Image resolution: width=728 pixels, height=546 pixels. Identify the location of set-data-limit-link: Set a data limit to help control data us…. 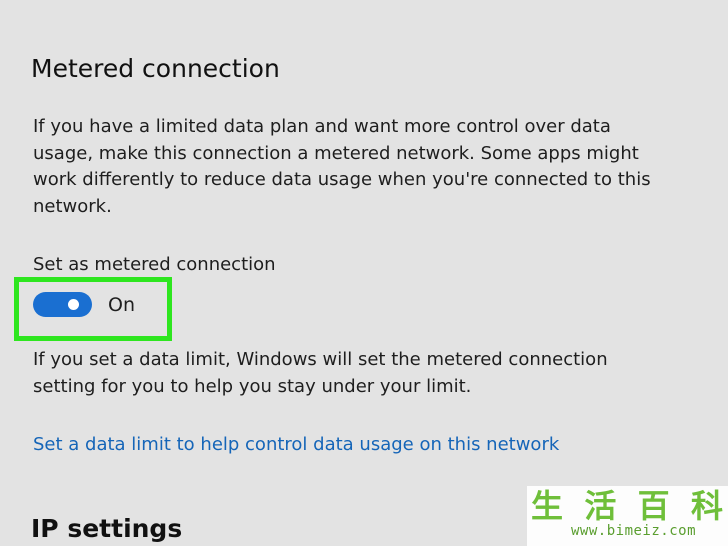
(296, 445).